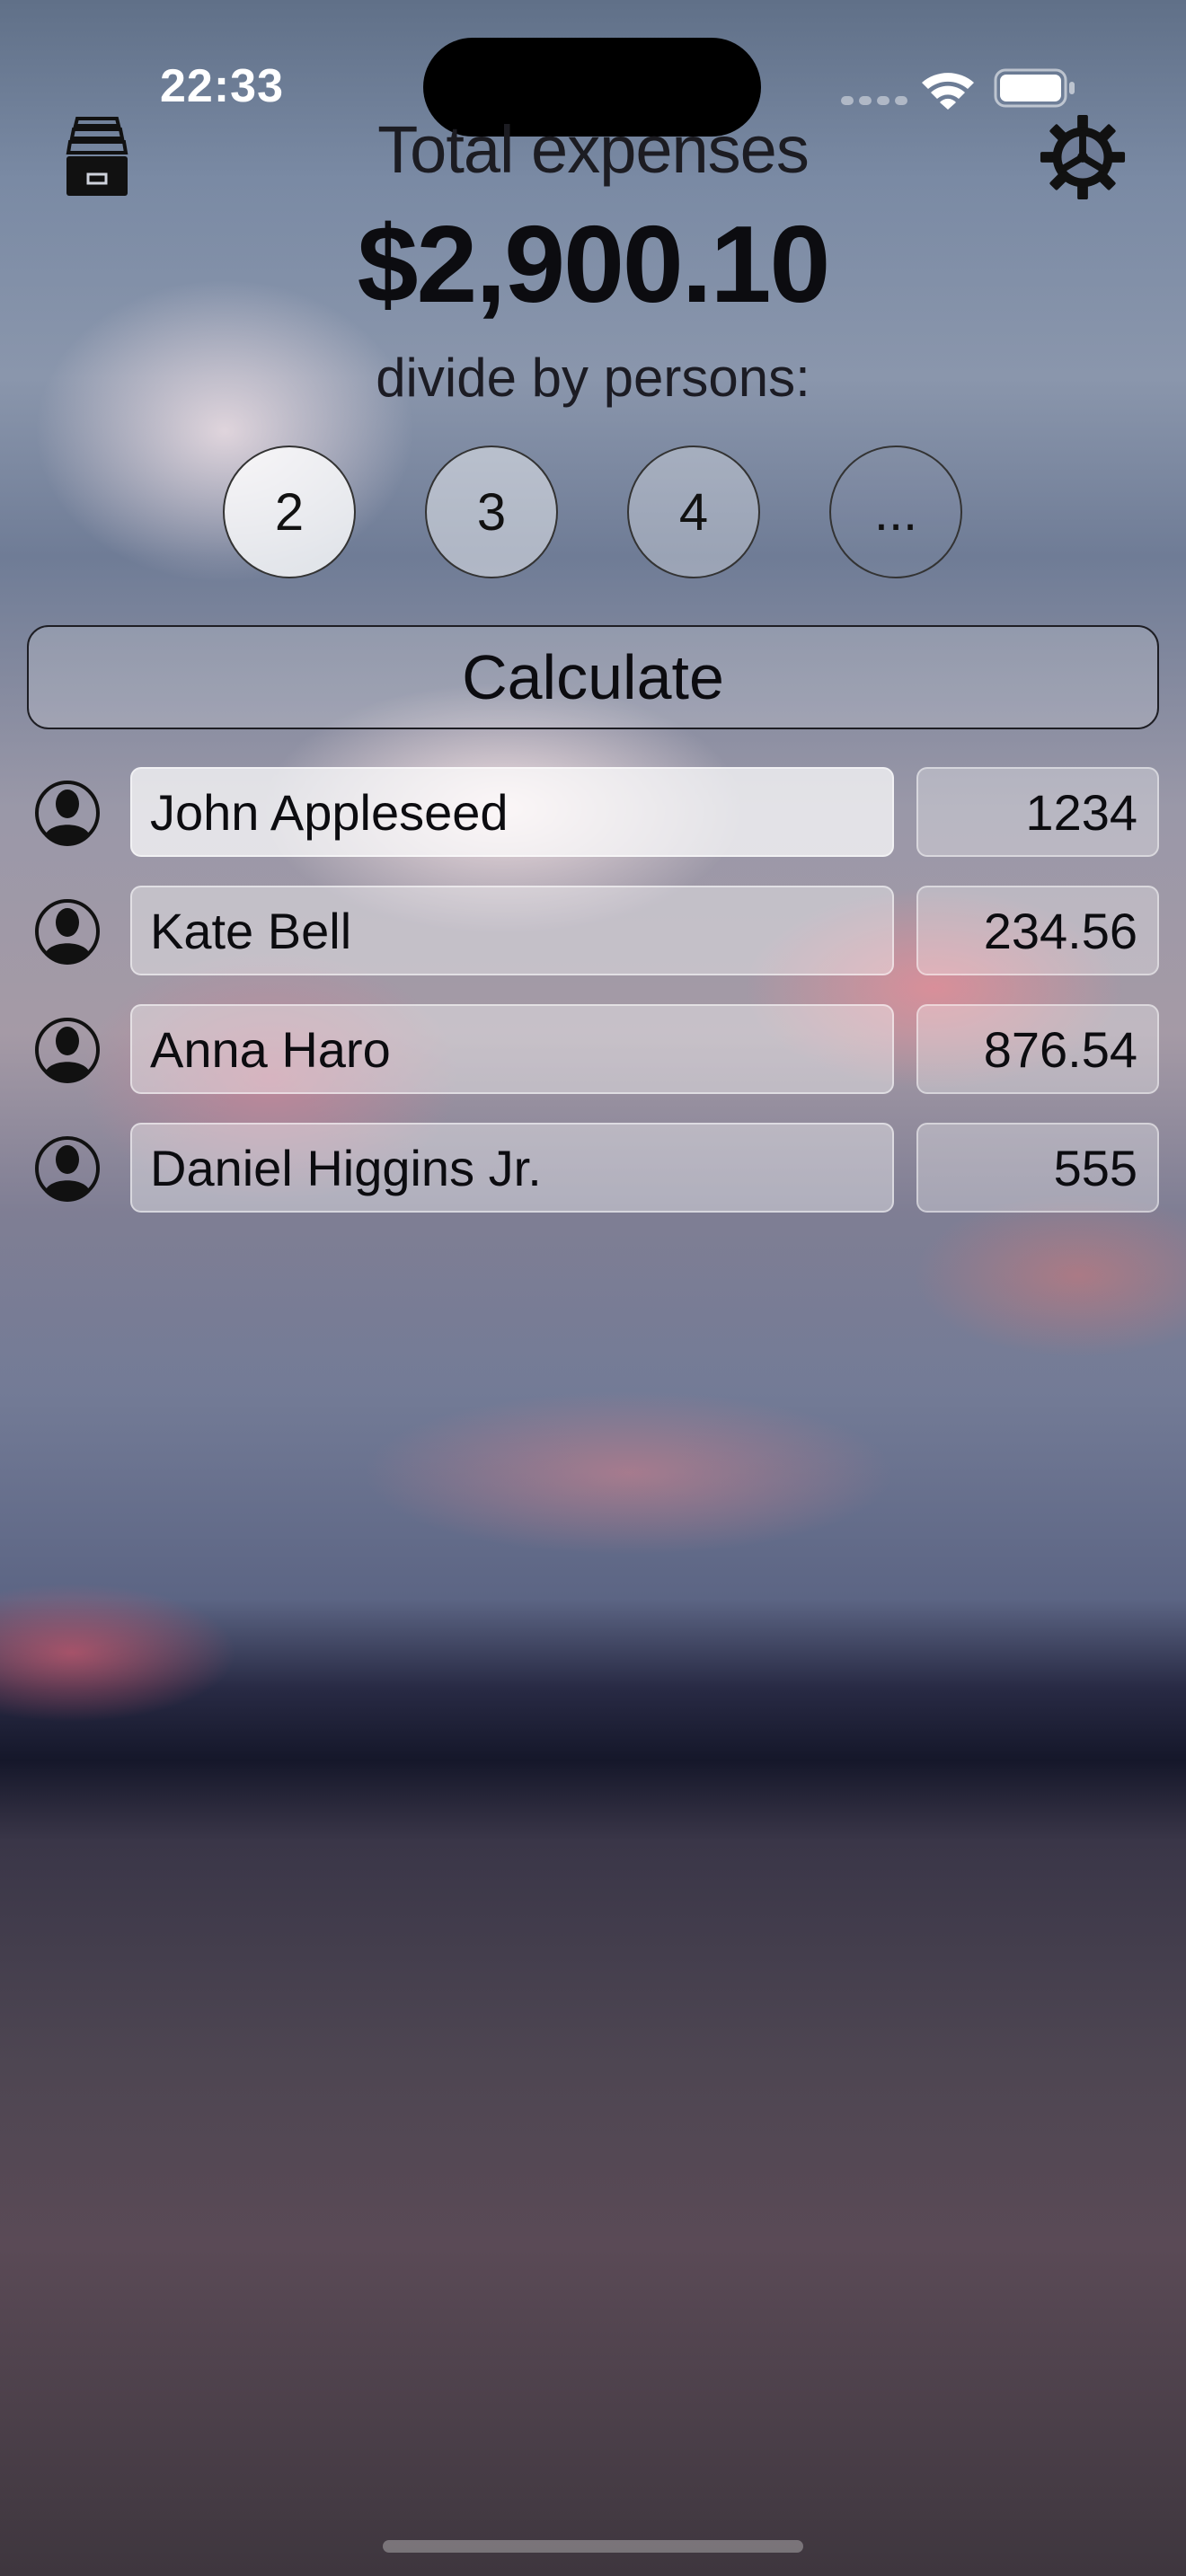 The image size is (1186, 2576). Describe the element at coordinates (512, 1168) in the screenshot. I see `person-name-field: Daniel Higgins Jr.` at that location.